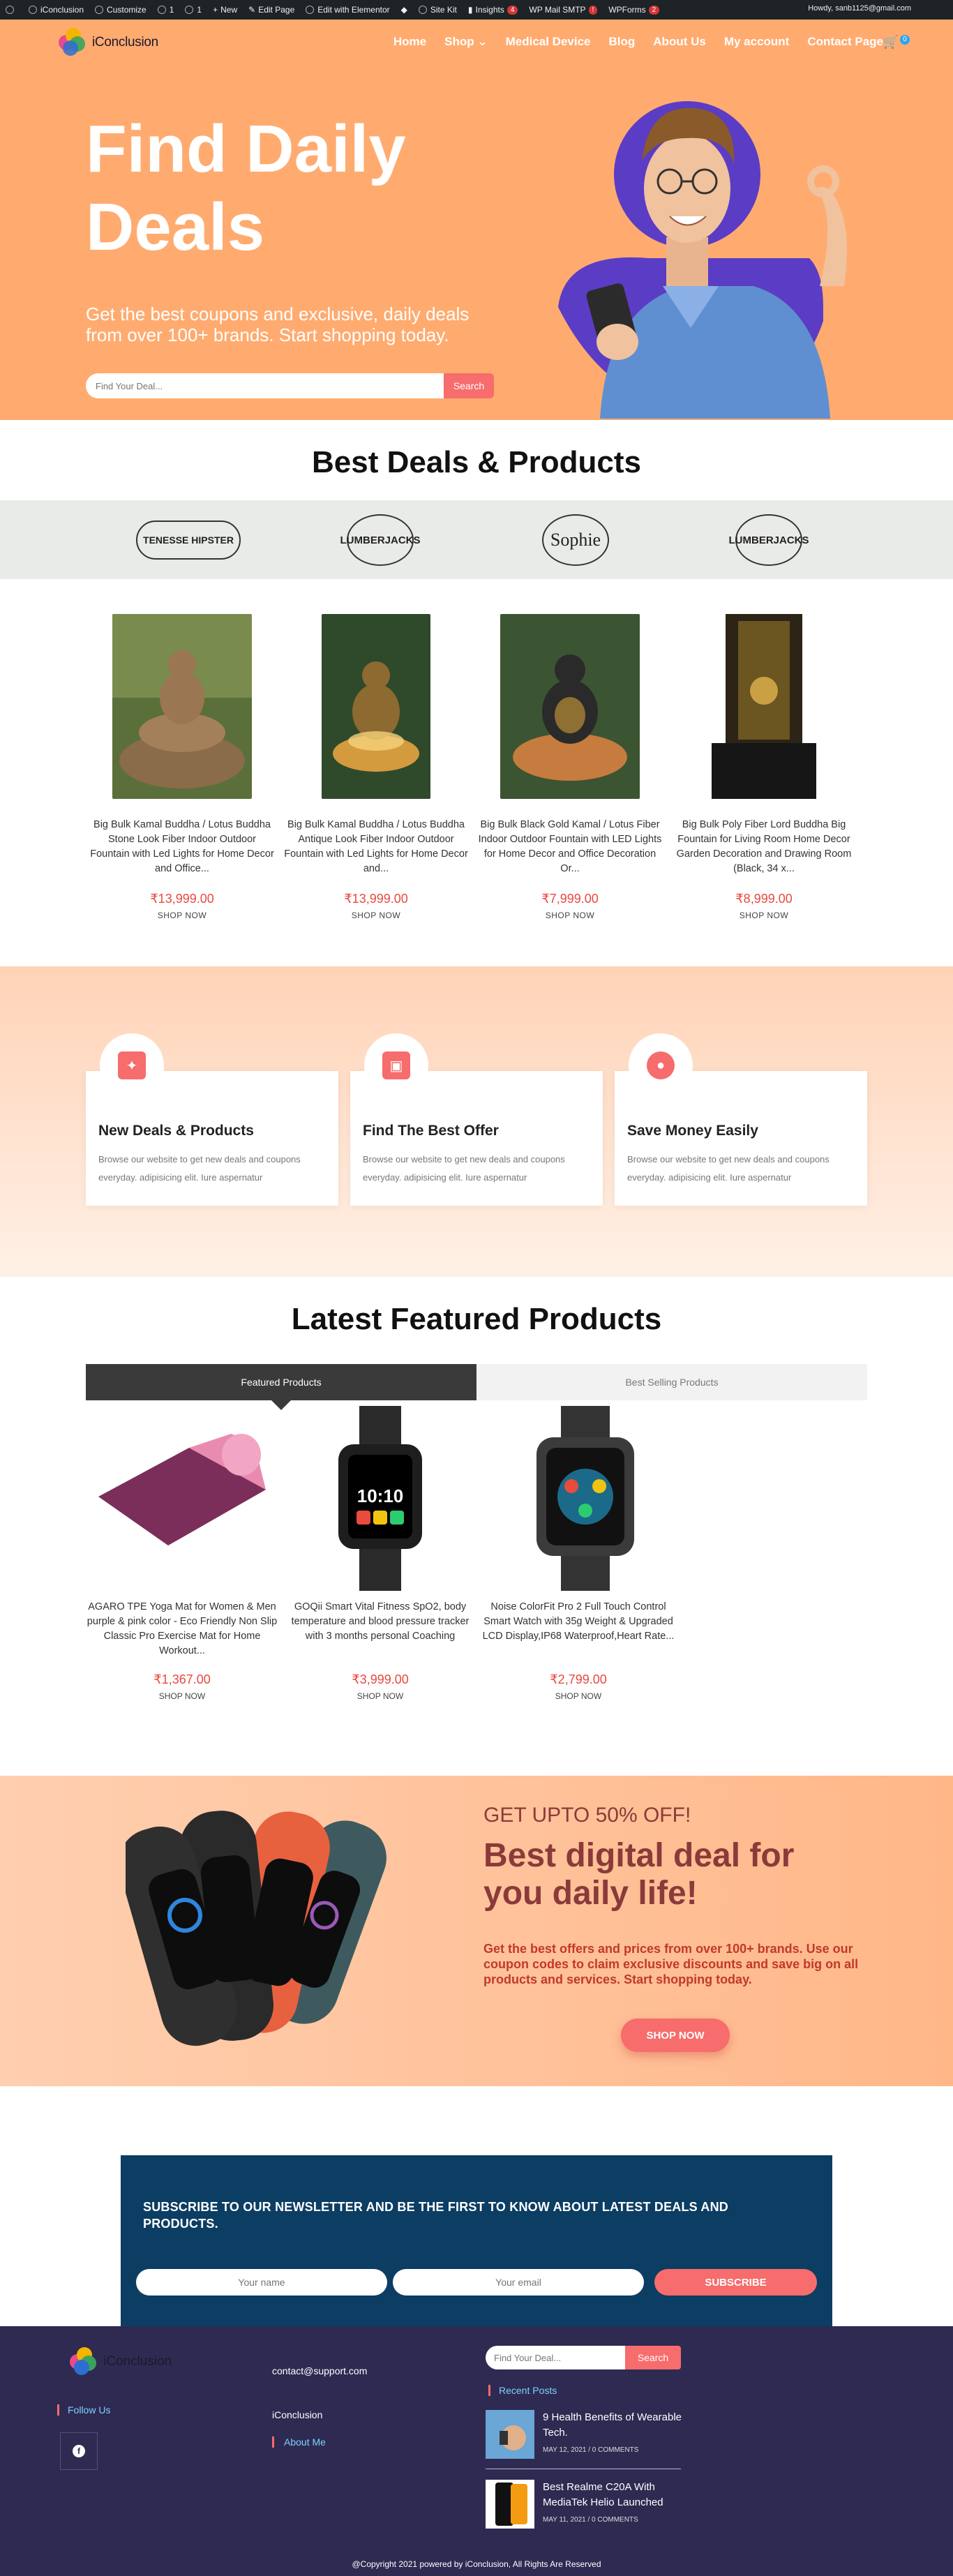  What do you see at coordinates (252, 10) in the screenshot?
I see `pencil-icon: ✎` at bounding box center [252, 10].